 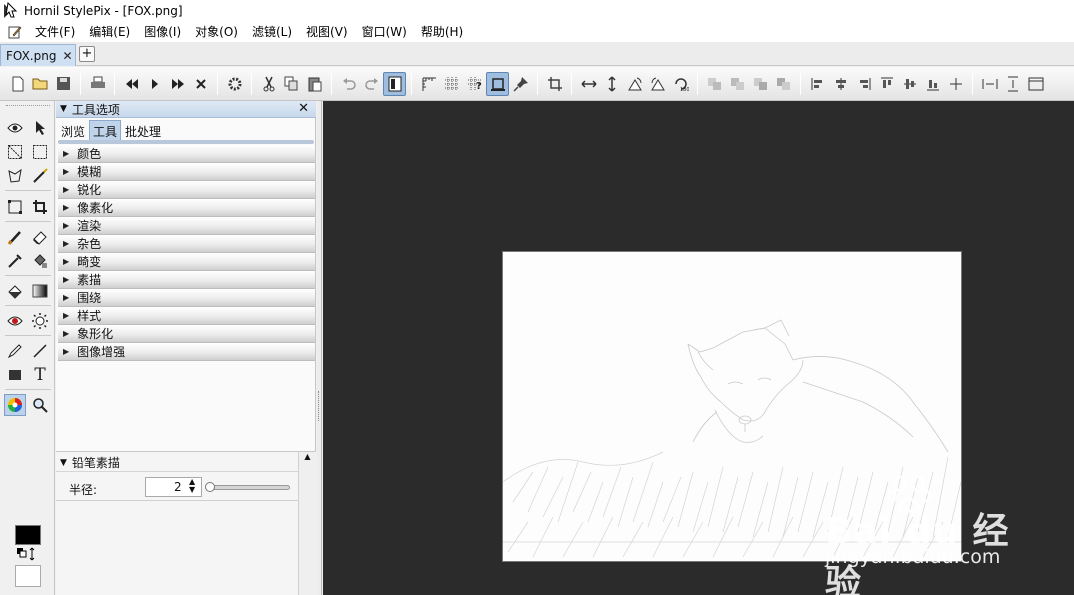 I want to click on menu-help: 帮助(H), so click(x=442, y=32).